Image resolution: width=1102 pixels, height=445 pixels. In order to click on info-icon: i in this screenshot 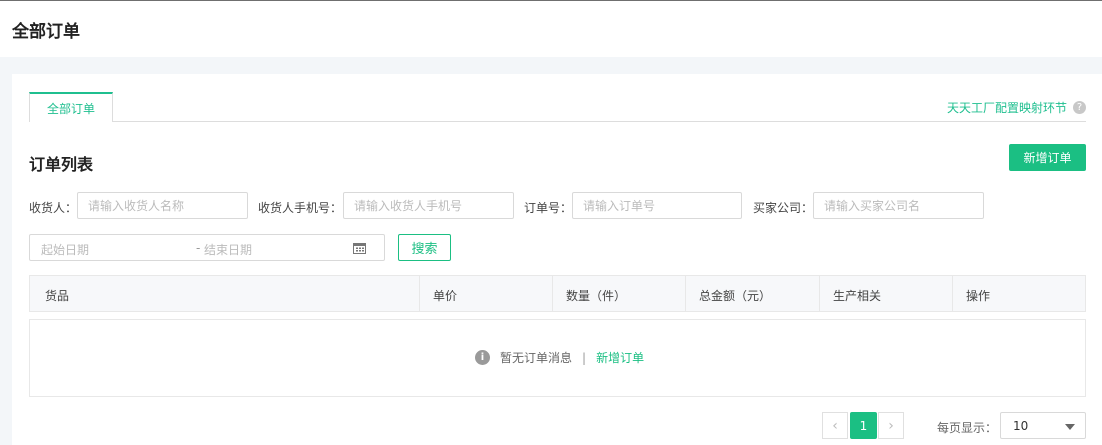, I will do `click(482, 357)`.